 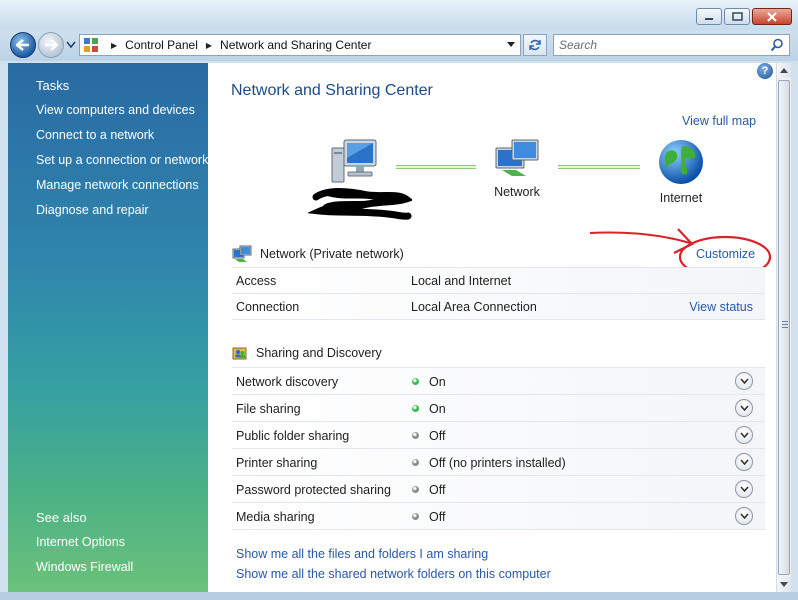 What do you see at coordinates (293, 436) in the screenshot?
I see `row-label: Public folder sharing` at bounding box center [293, 436].